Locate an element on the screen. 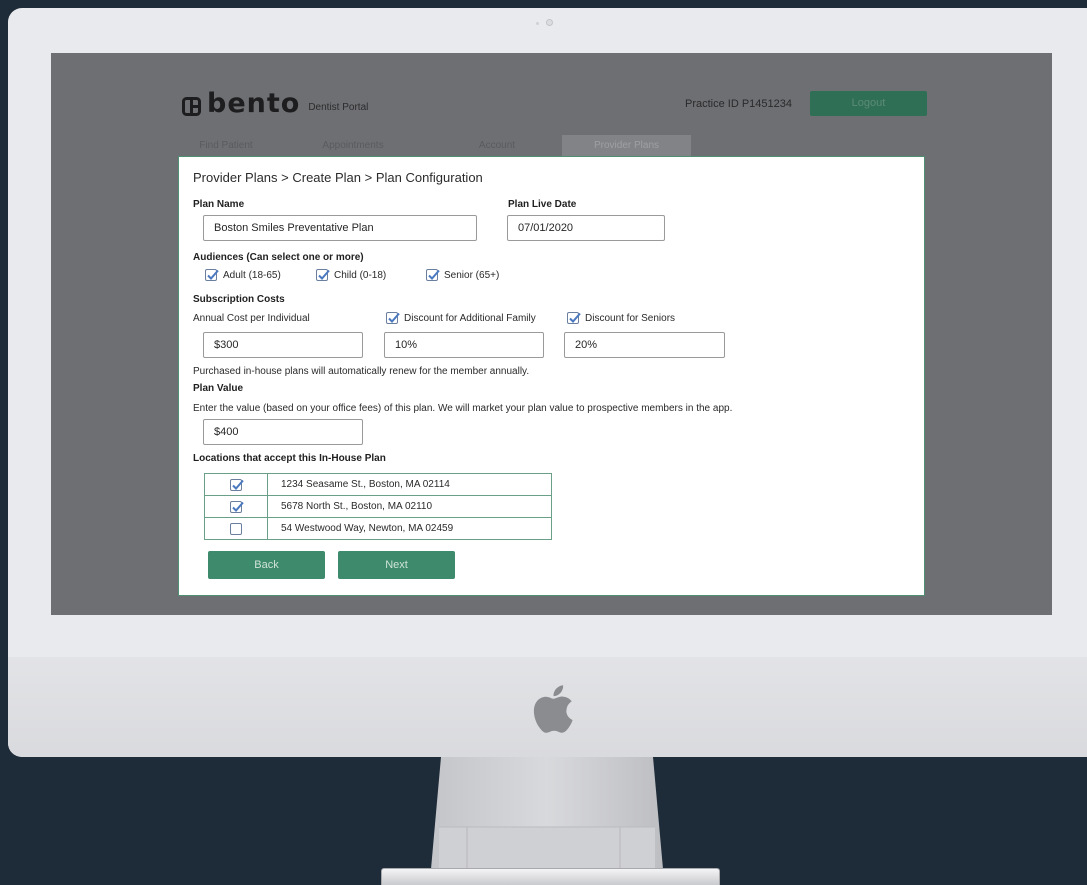  plan-value-input is located at coordinates (283, 432).